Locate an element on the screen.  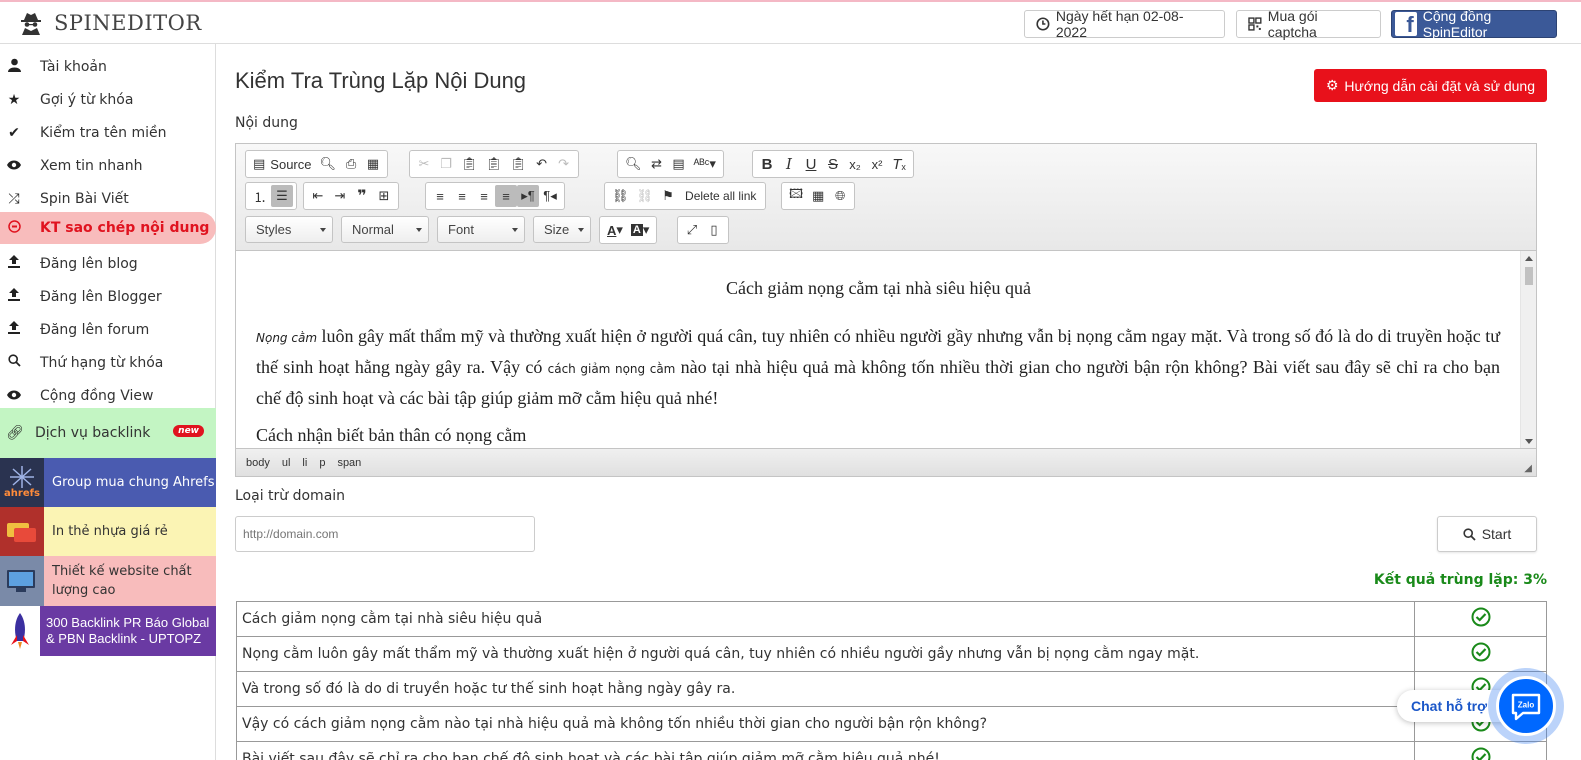
bold-icon: B is located at coordinates (767, 164).